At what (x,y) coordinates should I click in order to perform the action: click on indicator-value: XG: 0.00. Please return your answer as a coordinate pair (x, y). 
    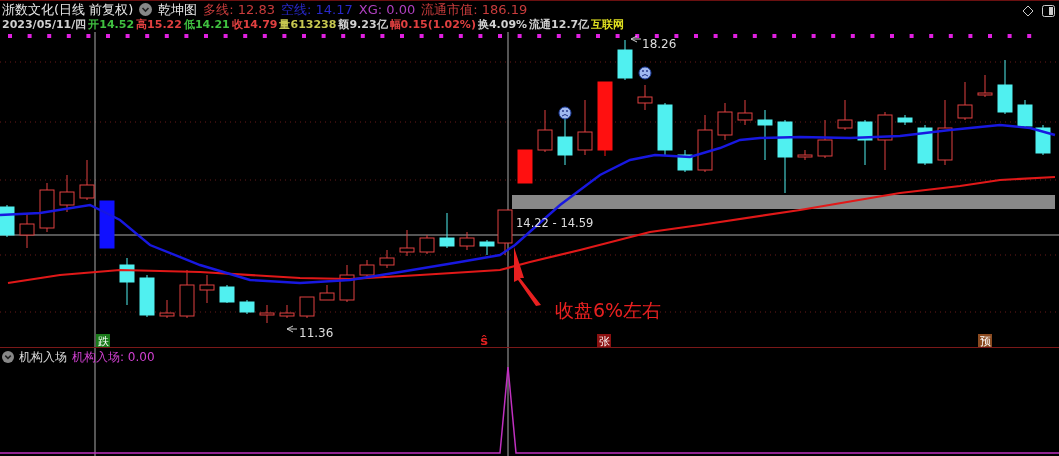
    Looking at the image, I should click on (387, 9).